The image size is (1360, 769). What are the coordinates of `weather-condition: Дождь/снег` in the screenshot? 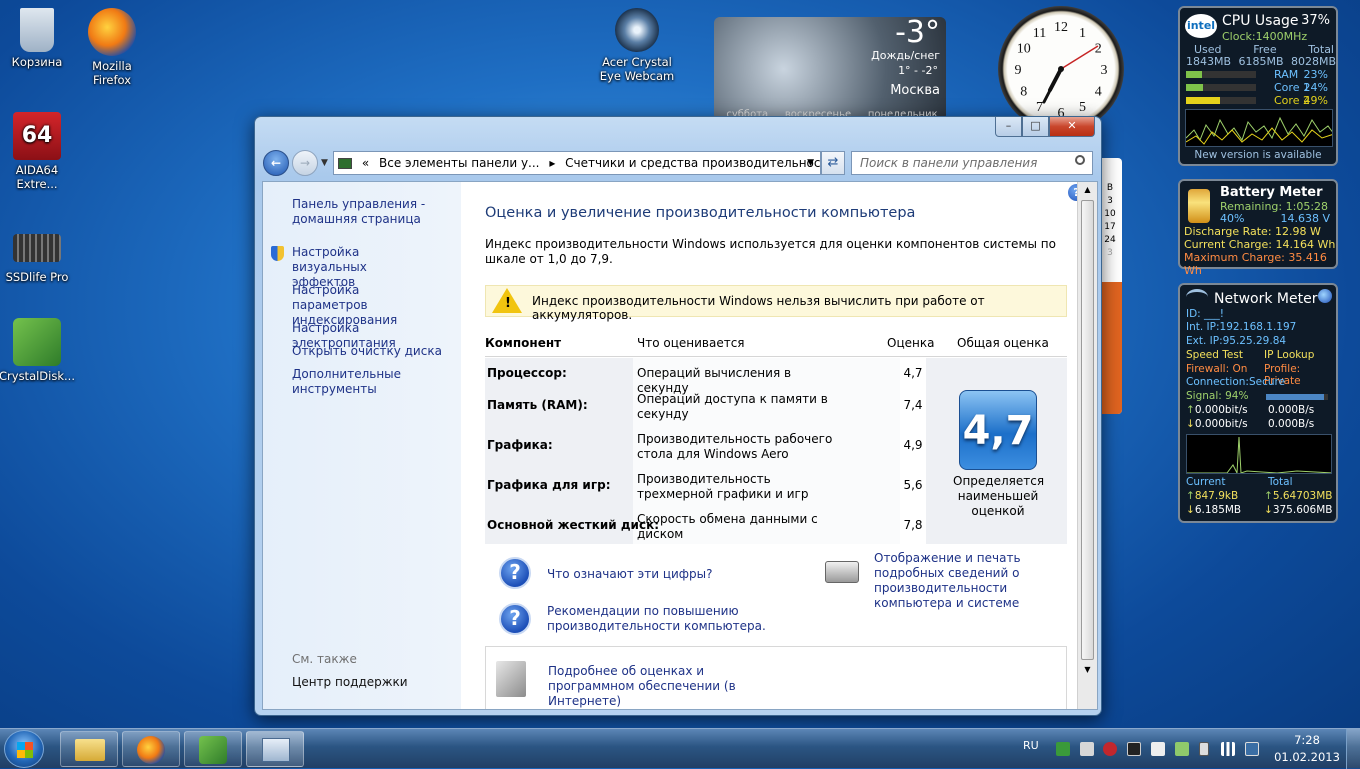 It's located at (905, 55).